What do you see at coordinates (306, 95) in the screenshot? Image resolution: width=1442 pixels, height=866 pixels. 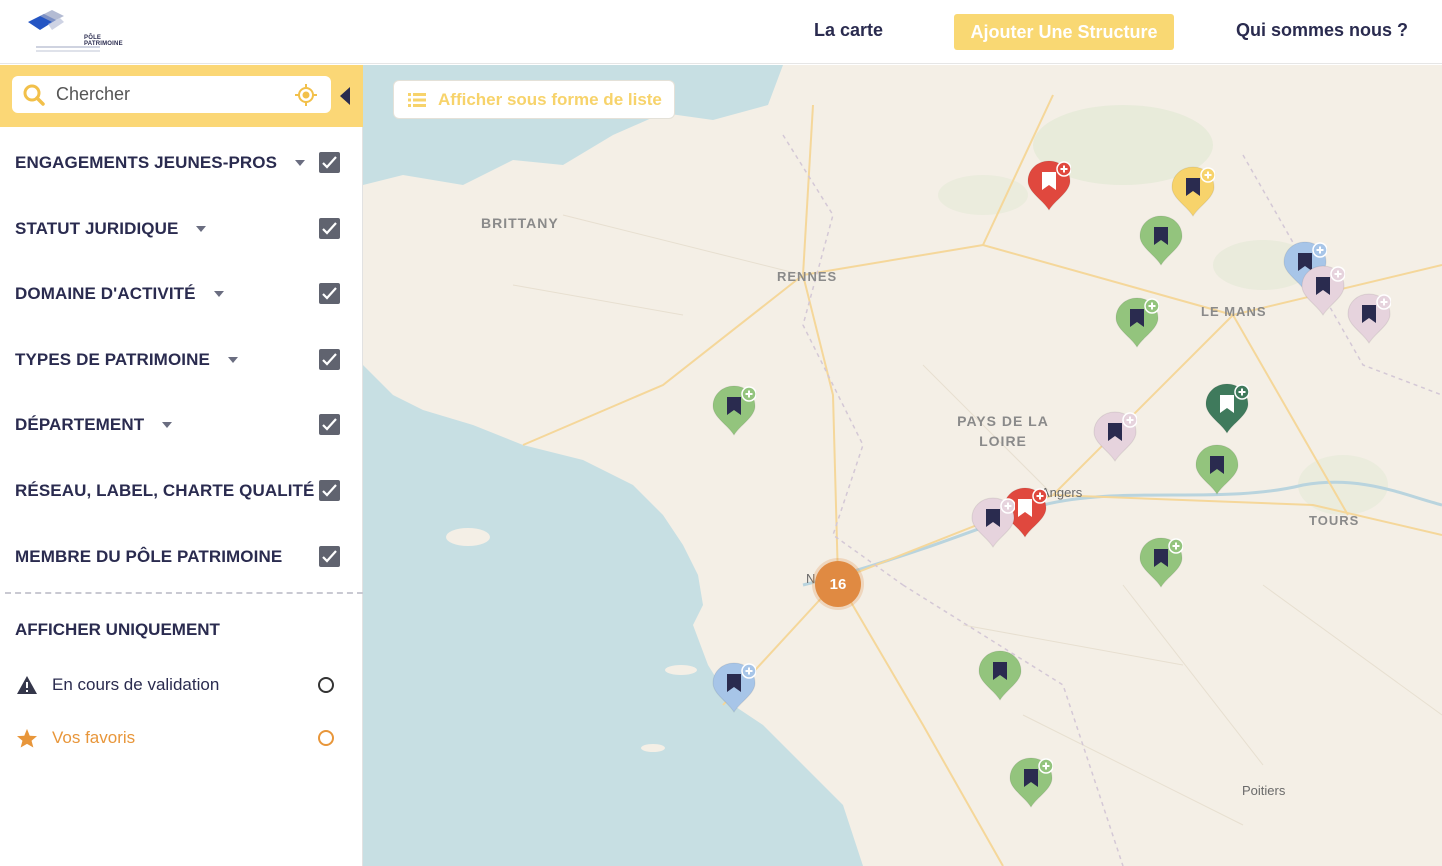 I see `geolocate-icon` at bounding box center [306, 95].